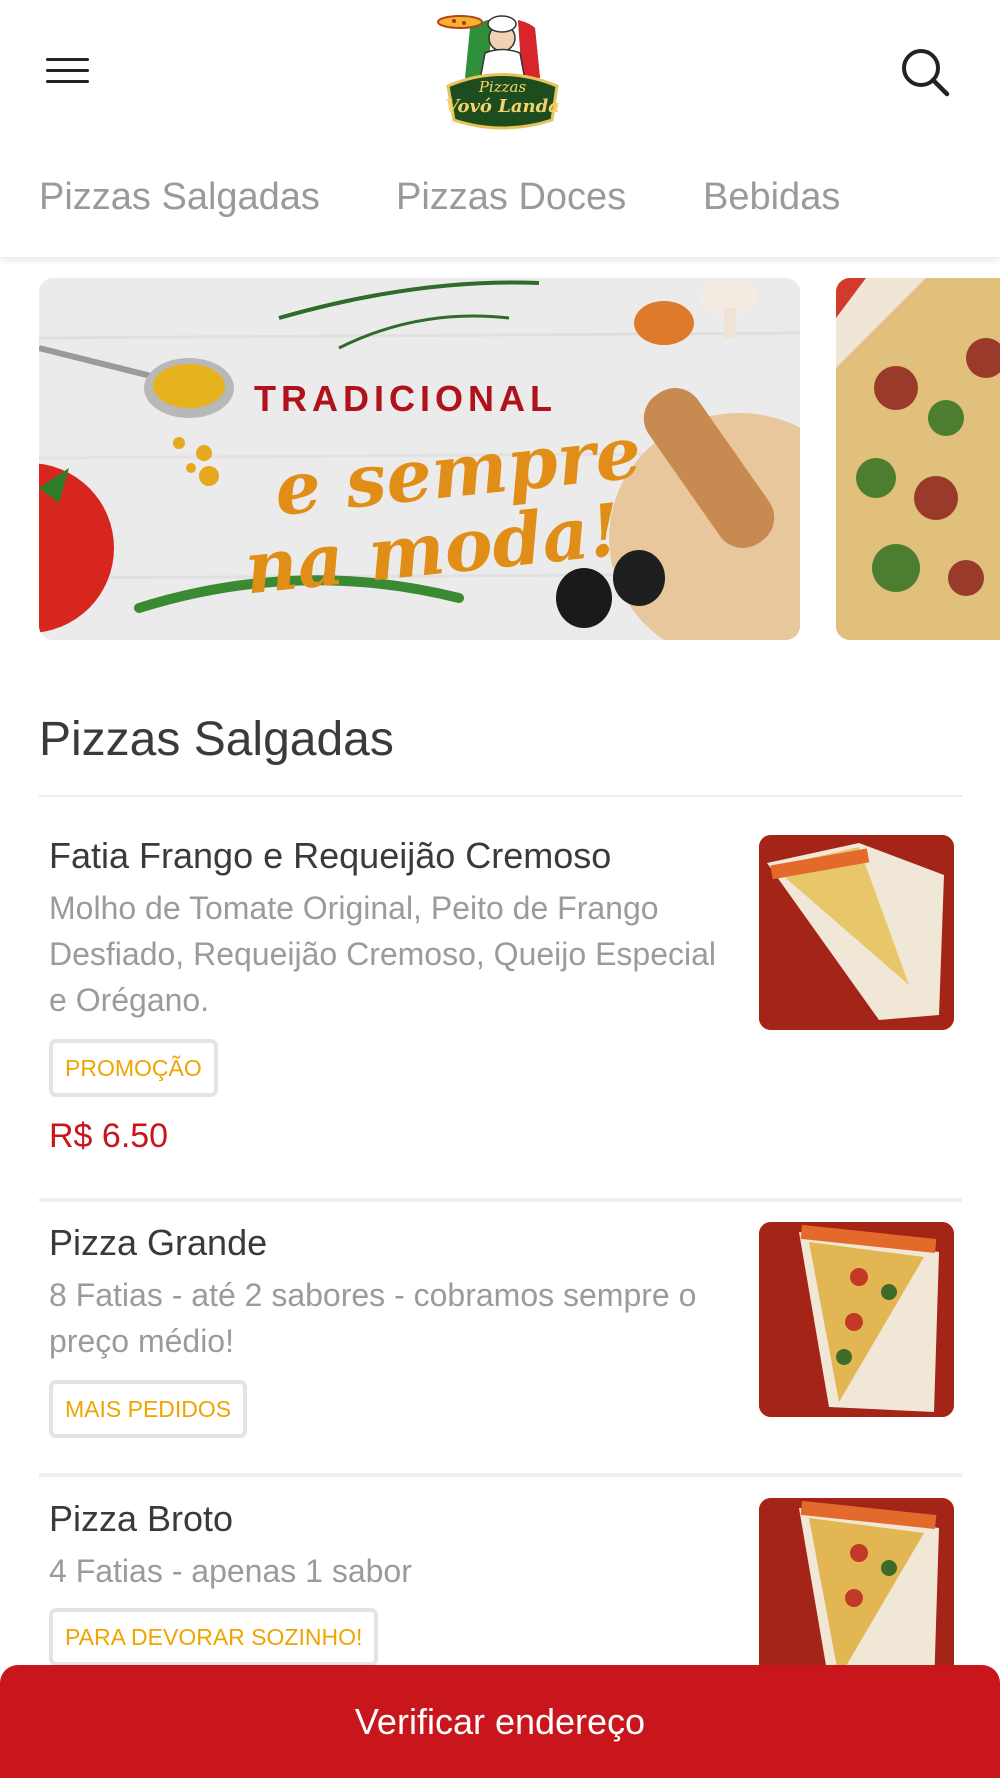 This screenshot has width=1000, height=1778. What do you see at coordinates (158, 1242) in the screenshot?
I see `item-name: Pizza Grande` at bounding box center [158, 1242].